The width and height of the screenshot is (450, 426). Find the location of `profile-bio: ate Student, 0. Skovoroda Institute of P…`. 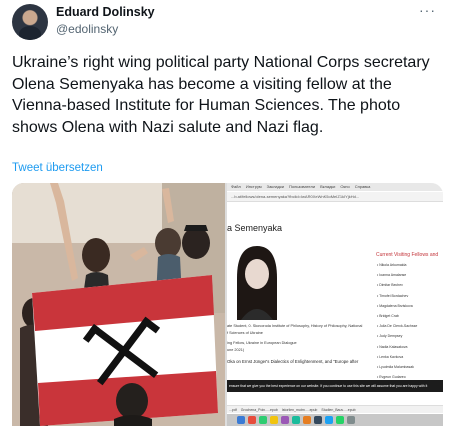

profile-bio: ate Student, 0. Skovoroda Institute of P… is located at coordinates (300, 338).